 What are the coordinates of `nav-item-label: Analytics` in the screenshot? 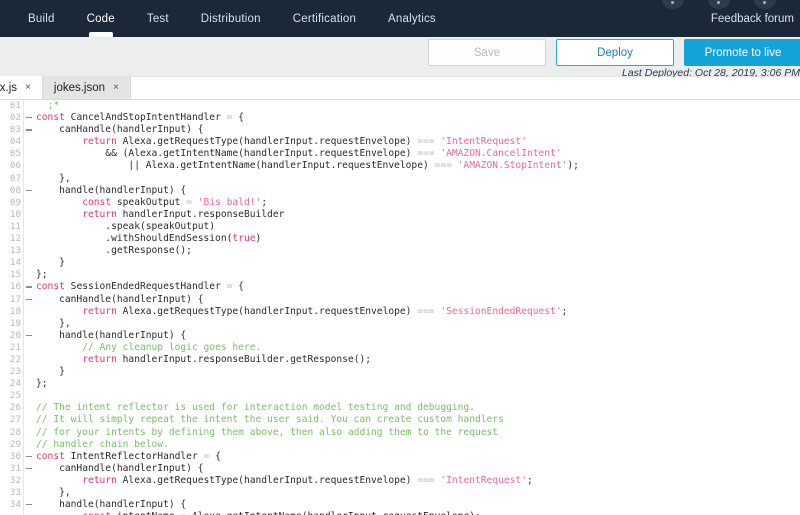 It's located at (412, 18).